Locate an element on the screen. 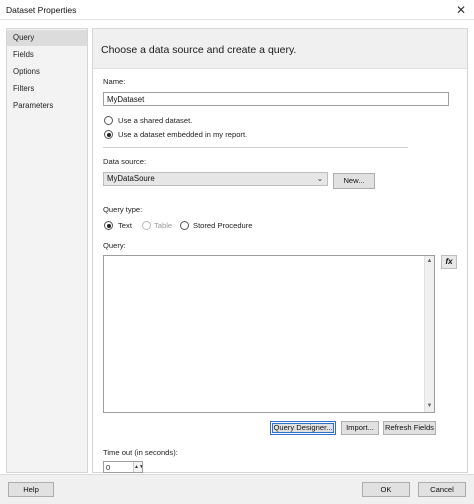 The image size is (474, 504). page-title: Choose a data source and create a query. is located at coordinates (199, 50).